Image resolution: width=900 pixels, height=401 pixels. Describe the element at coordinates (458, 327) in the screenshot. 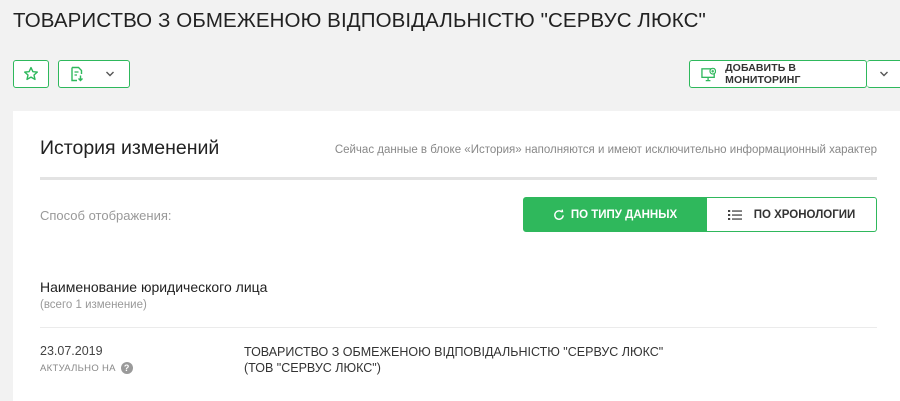

I see `row-divider` at that location.